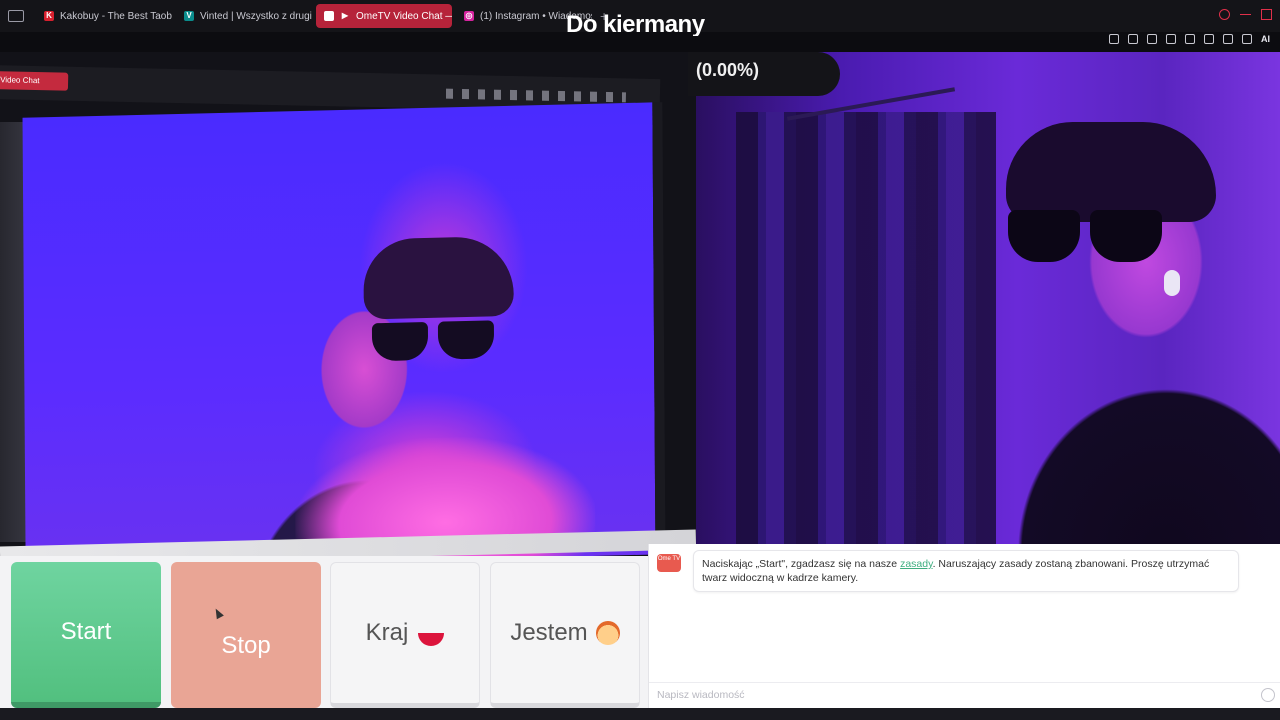 Image resolution: width=1280 pixels, height=720 pixels. Describe the element at coordinates (86, 631) in the screenshot. I see `start-label: Start` at that location.